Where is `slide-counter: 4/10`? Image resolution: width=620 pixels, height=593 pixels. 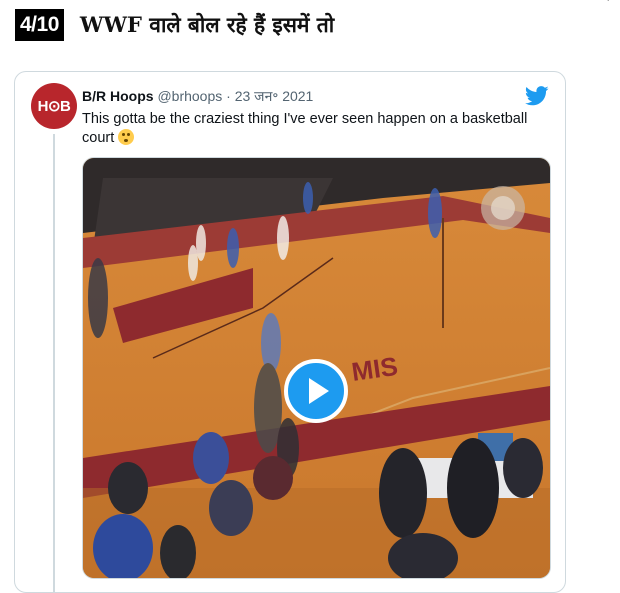 slide-counter: 4/10 is located at coordinates (39, 25).